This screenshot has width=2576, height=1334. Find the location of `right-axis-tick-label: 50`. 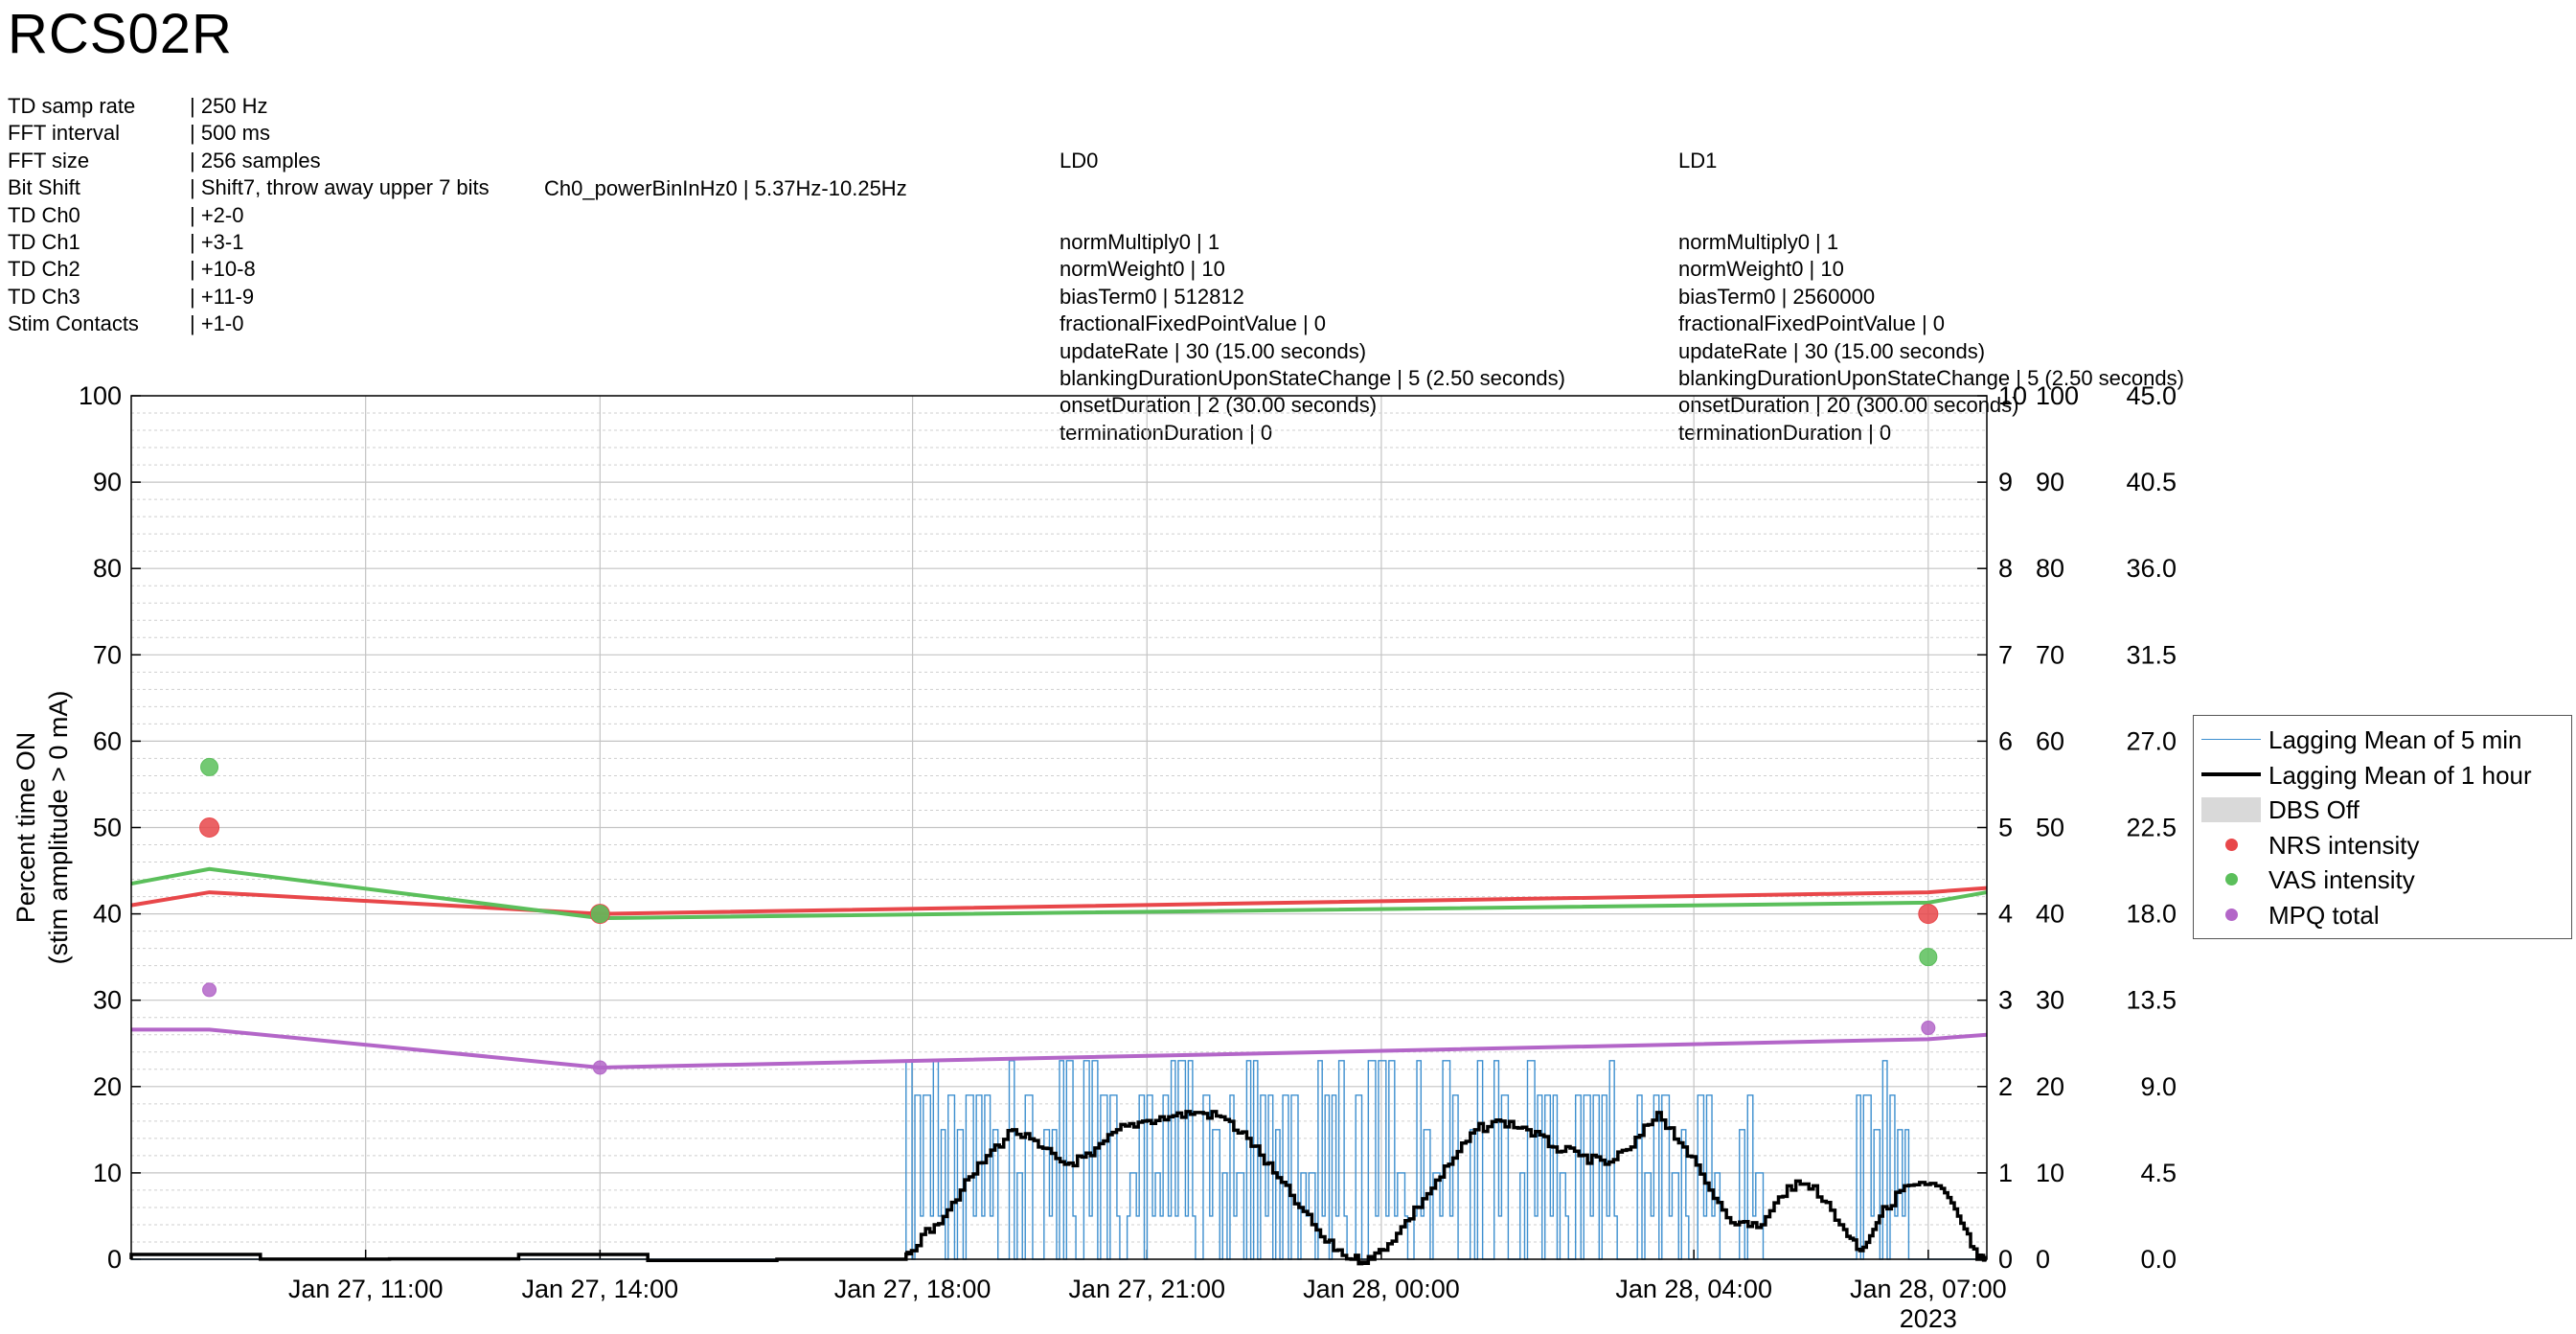

right-axis-tick-label: 50 is located at coordinates (2050, 828).